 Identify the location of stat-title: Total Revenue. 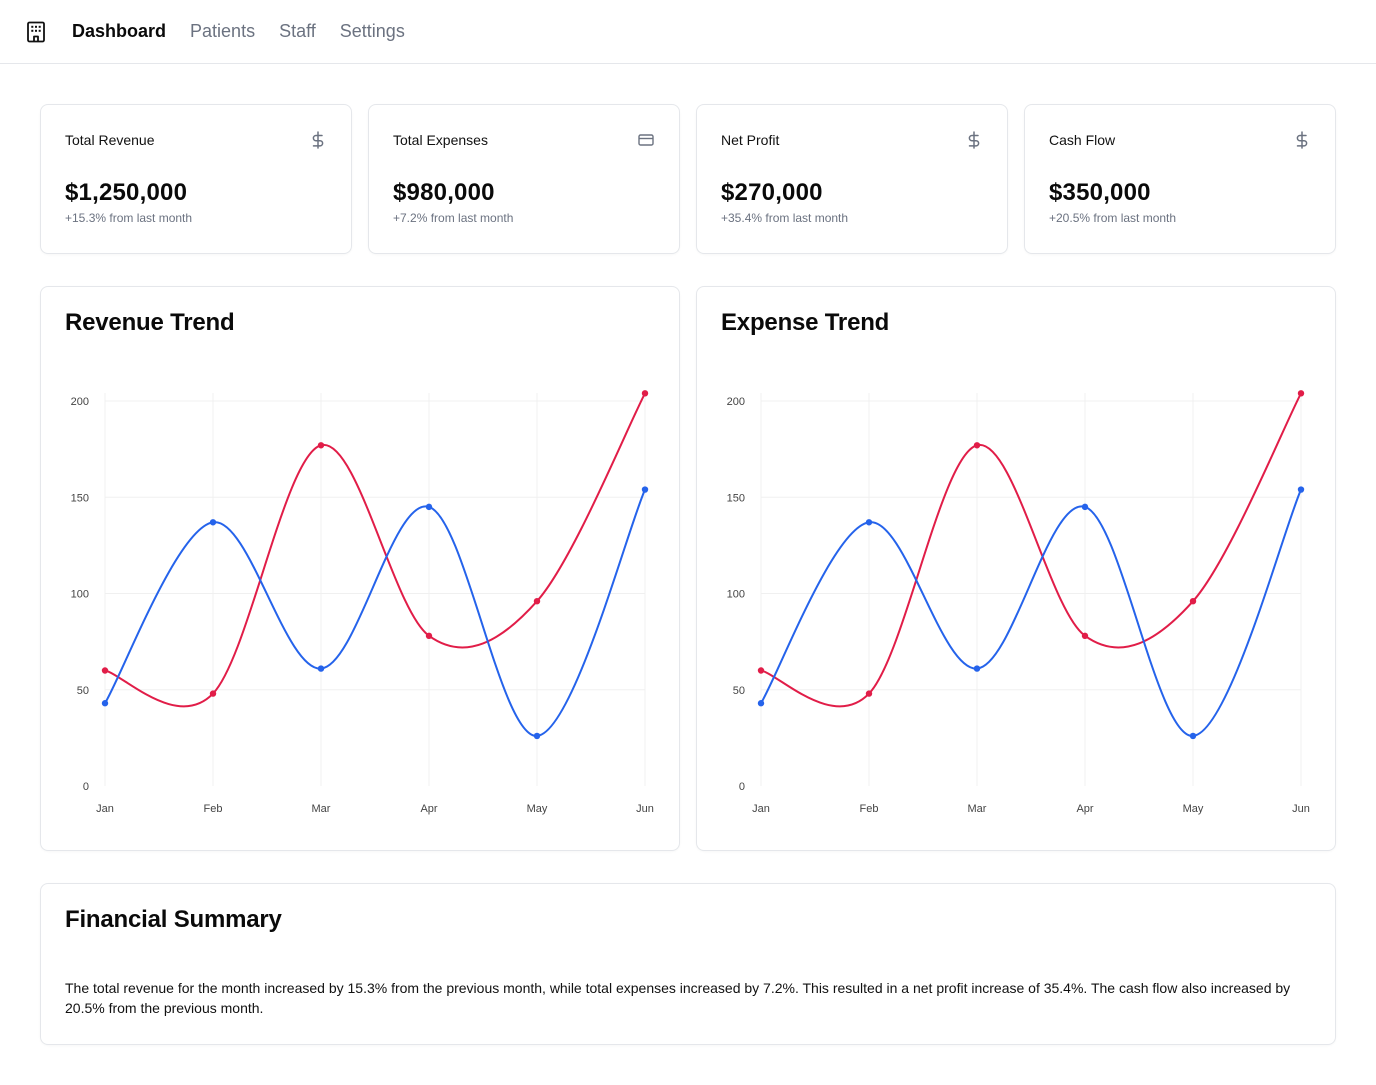
(110, 140).